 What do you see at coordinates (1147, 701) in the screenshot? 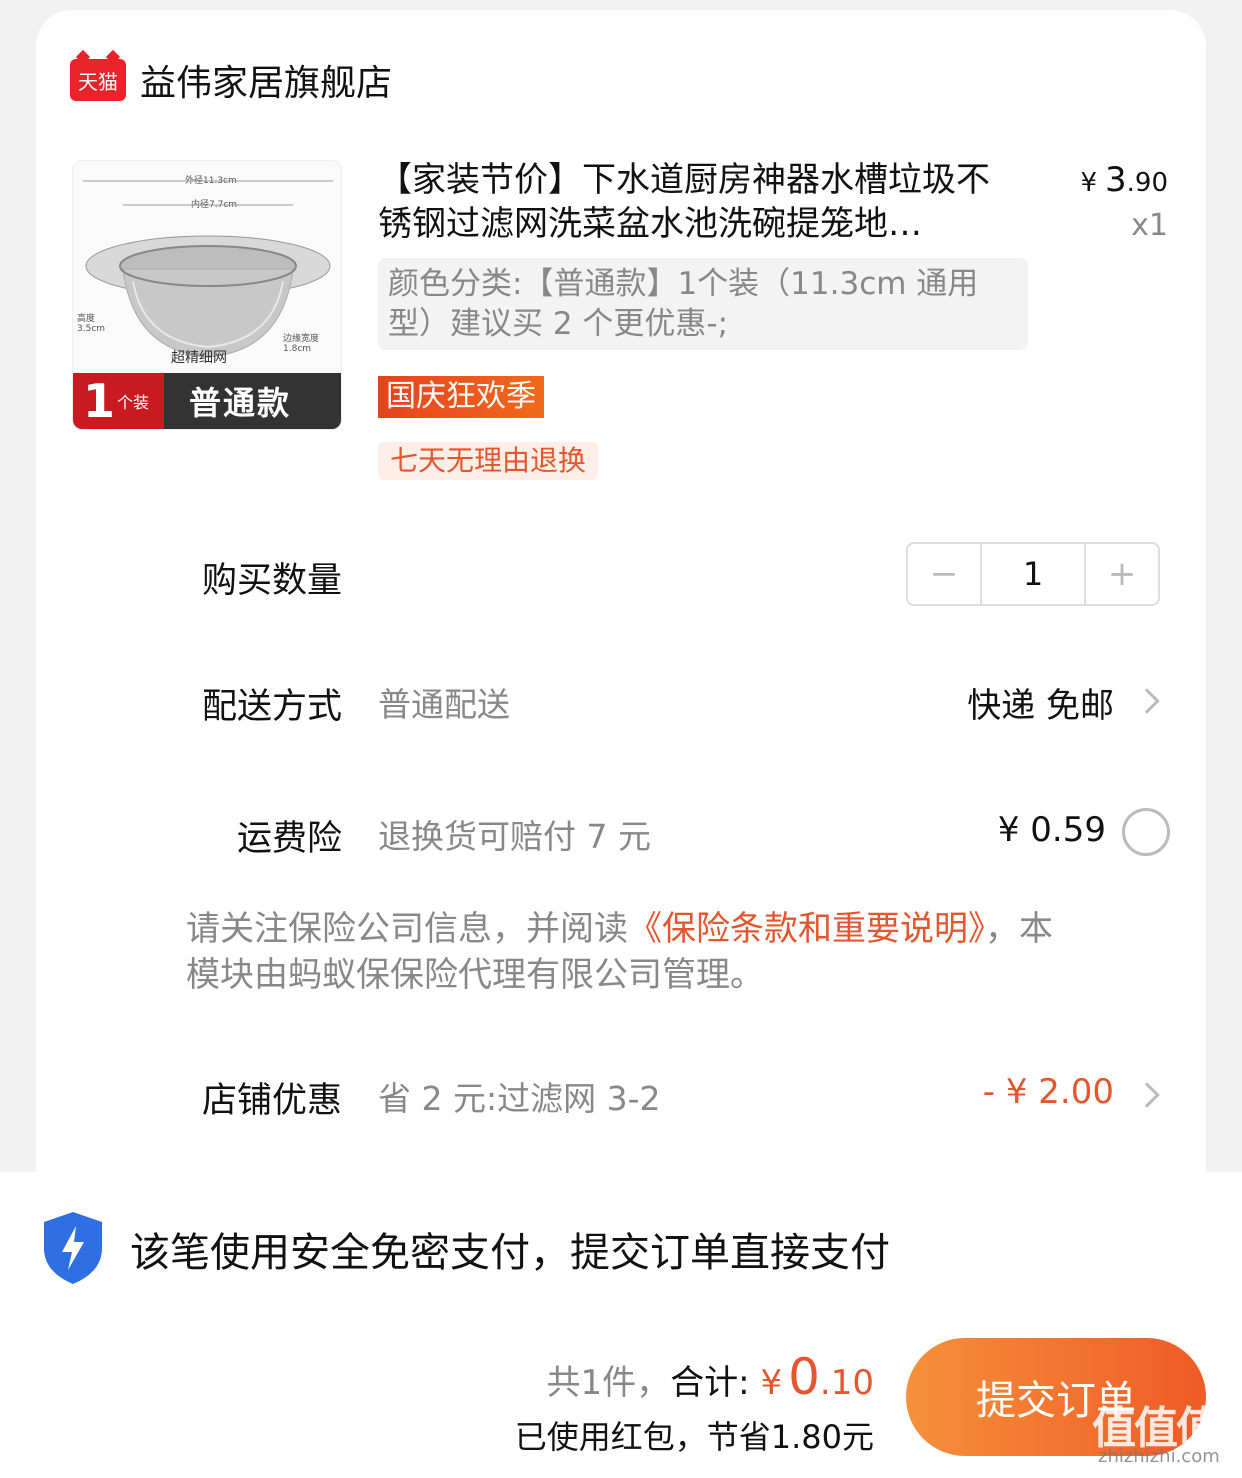
I see `delivery-chevron-right-icon` at bounding box center [1147, 701].